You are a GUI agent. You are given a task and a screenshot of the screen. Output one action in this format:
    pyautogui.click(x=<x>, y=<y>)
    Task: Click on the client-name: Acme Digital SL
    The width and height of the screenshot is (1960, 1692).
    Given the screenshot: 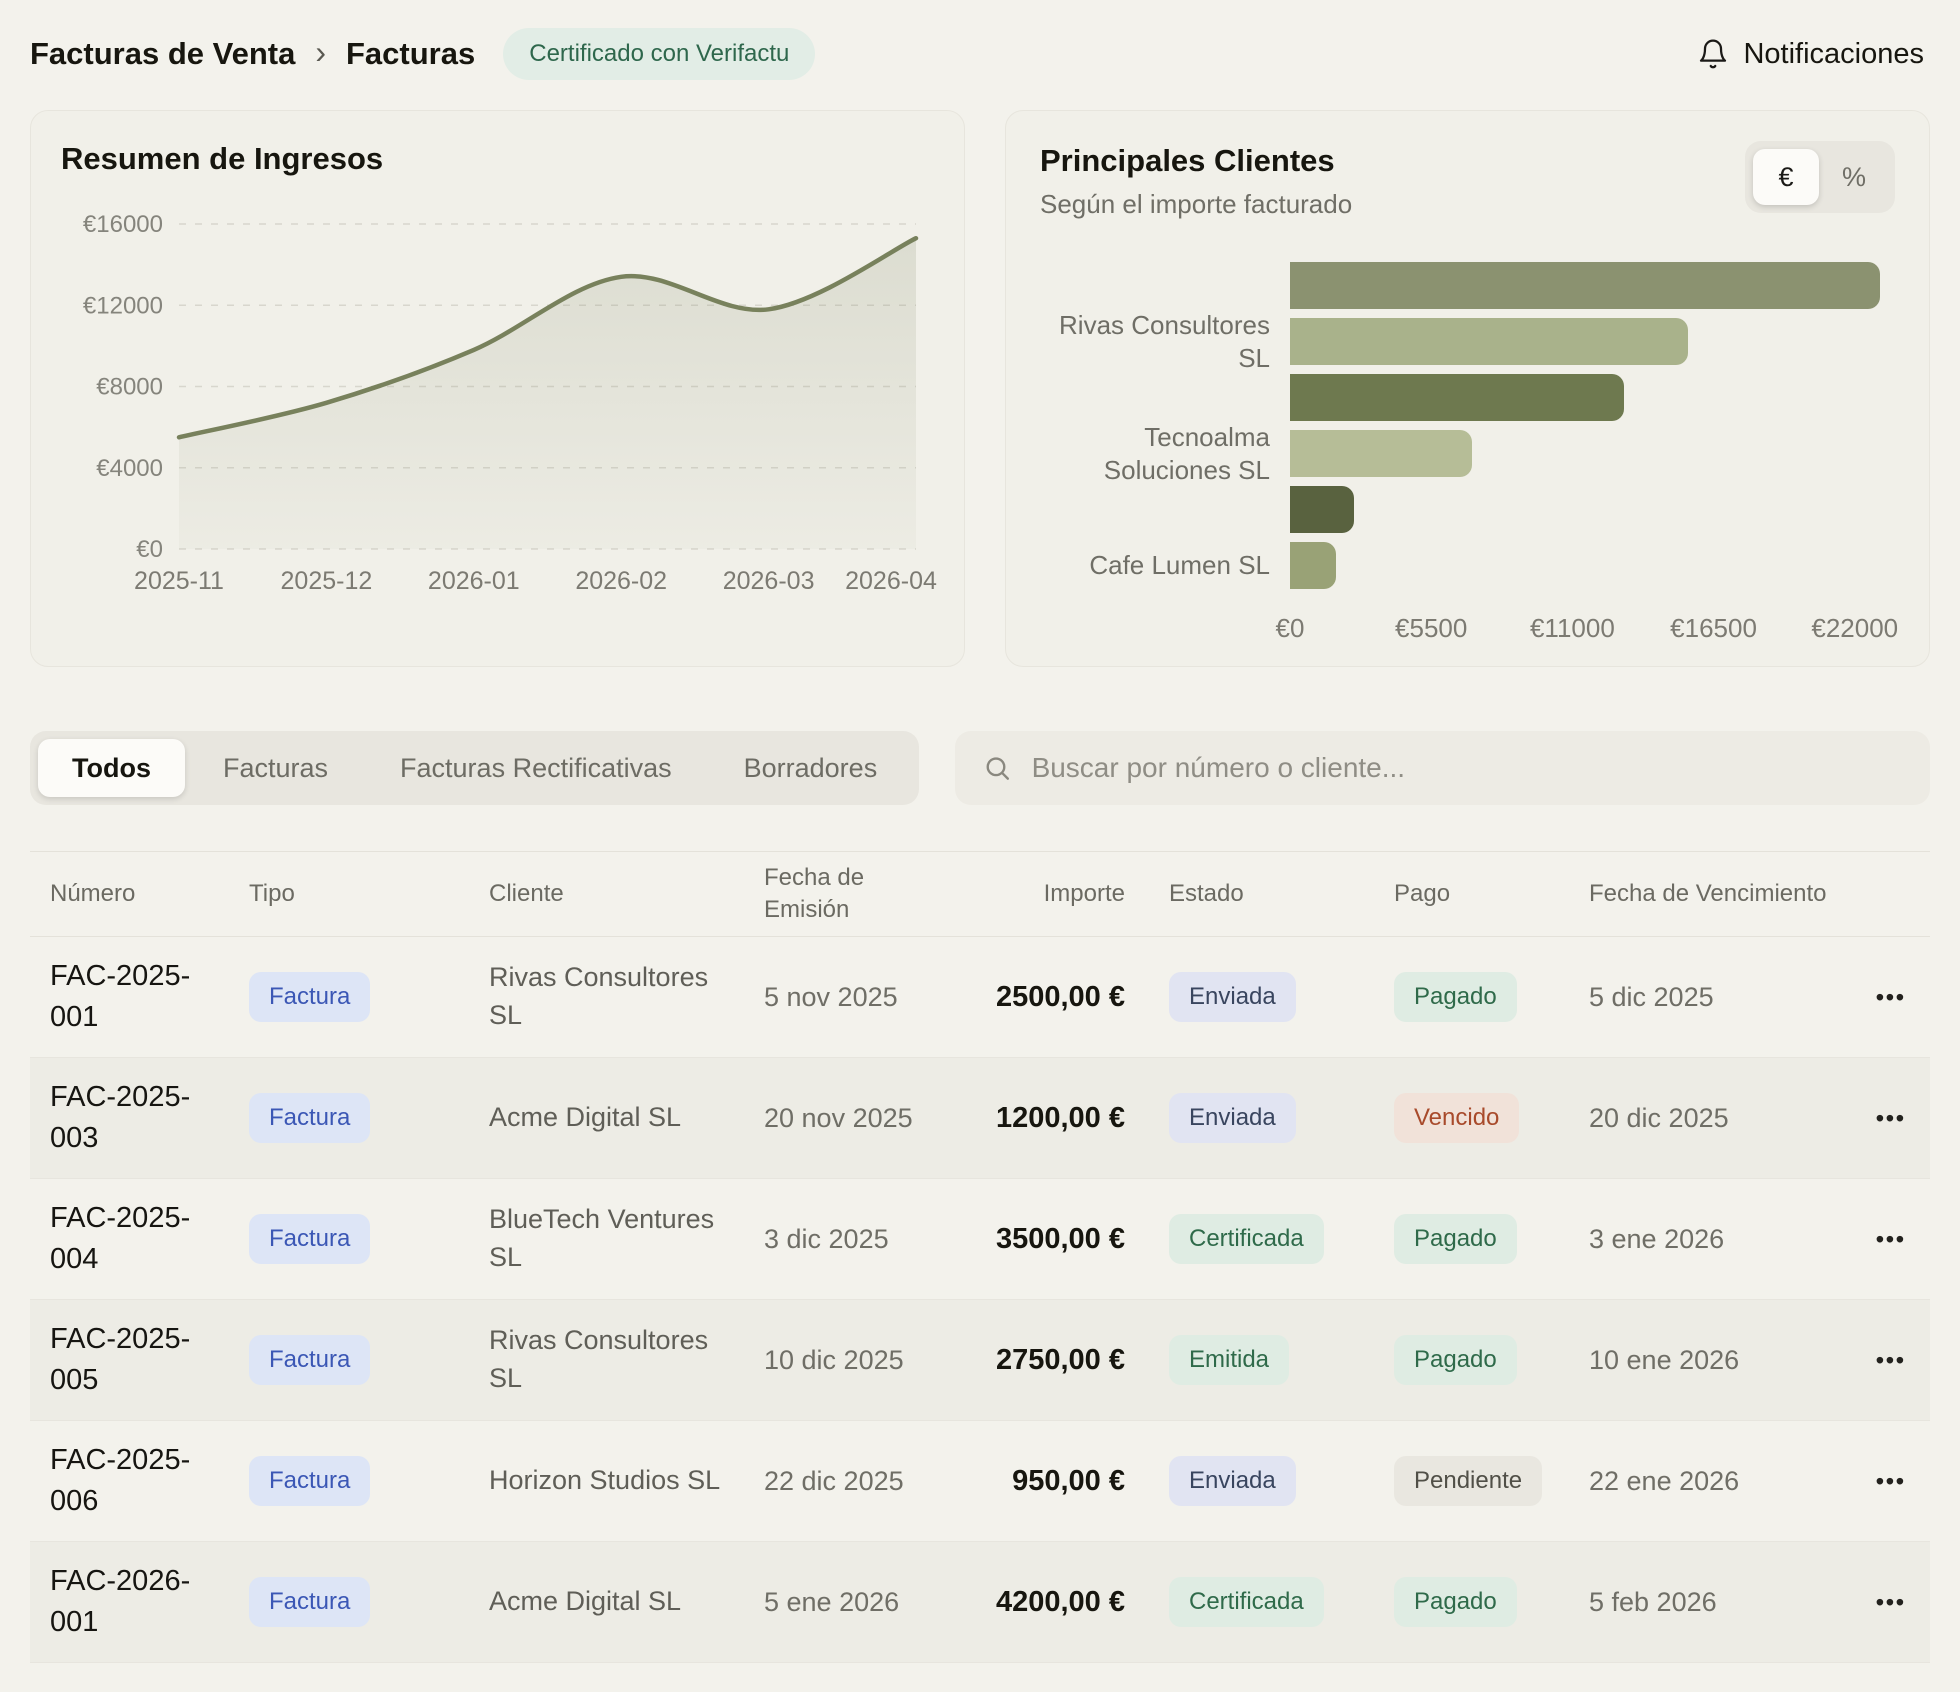 What is the action you would take?
    pyautogui.click(x=585, y=1117)
    